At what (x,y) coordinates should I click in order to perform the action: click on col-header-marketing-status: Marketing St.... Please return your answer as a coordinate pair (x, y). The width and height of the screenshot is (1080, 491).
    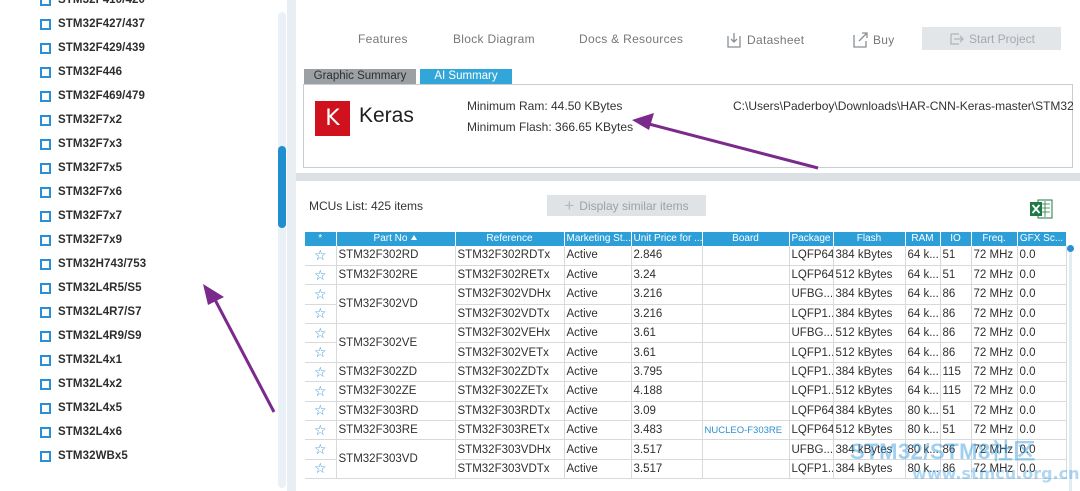
    Looking at the image, I should click on (598, 239).